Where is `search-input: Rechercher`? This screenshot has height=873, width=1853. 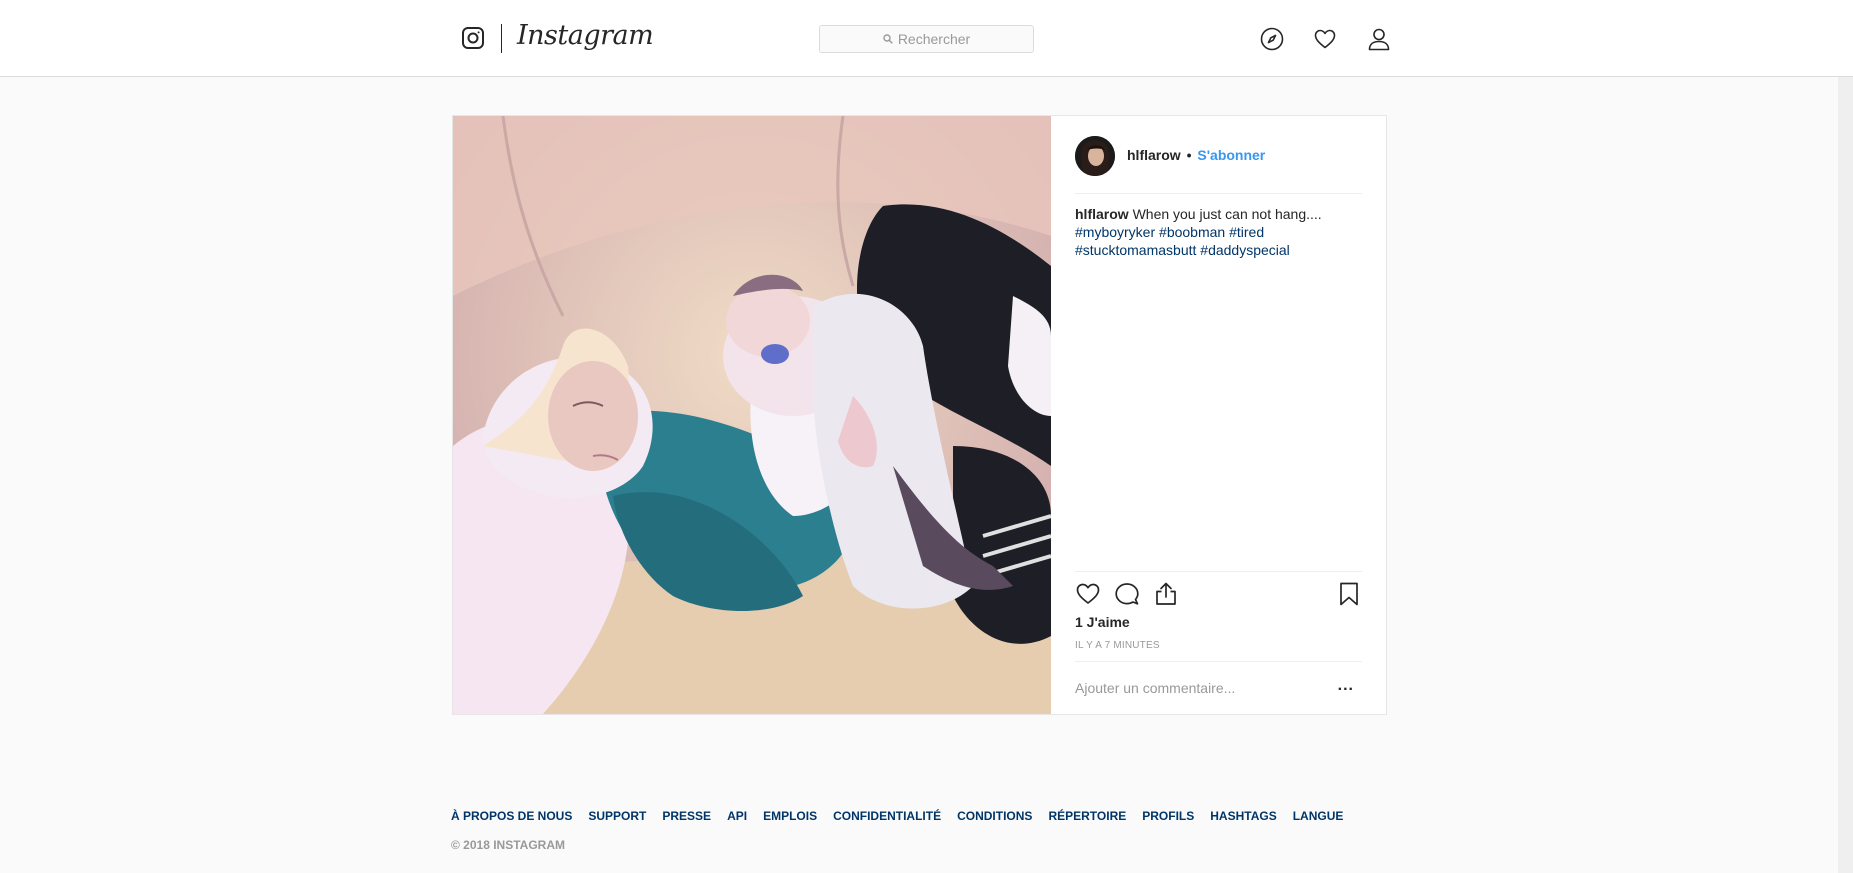 search-input: Rechercher is located at coordinates (926, 39).